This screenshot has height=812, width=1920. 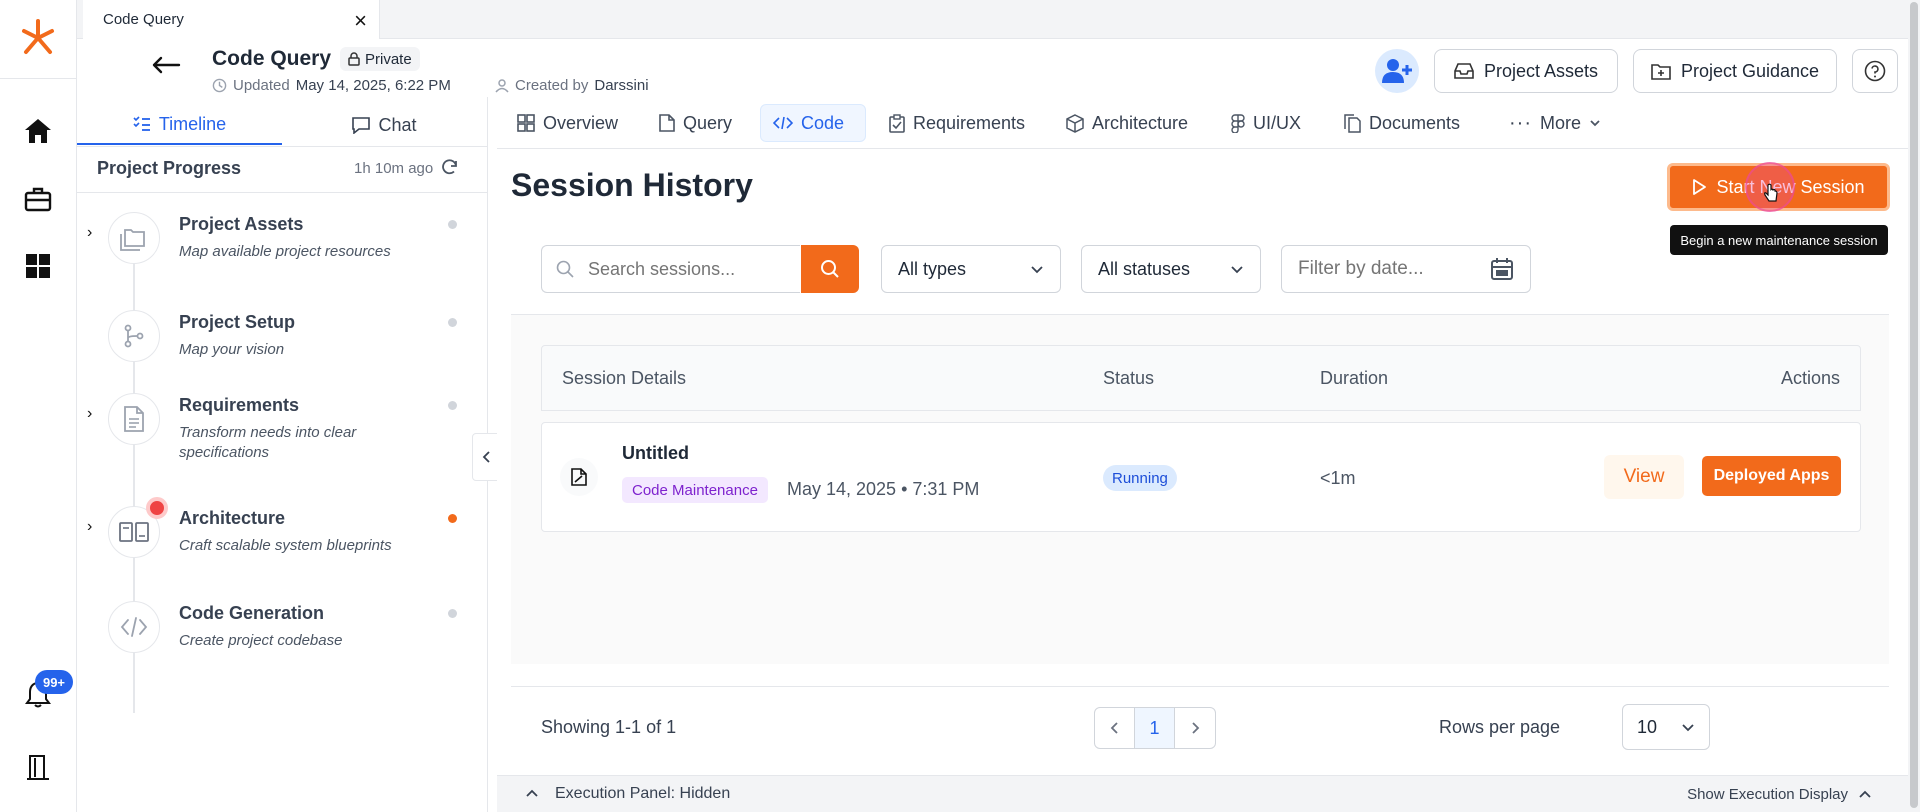 I want to click on rows-per-page-label: Rows per page, so click(x=1500, y=727).